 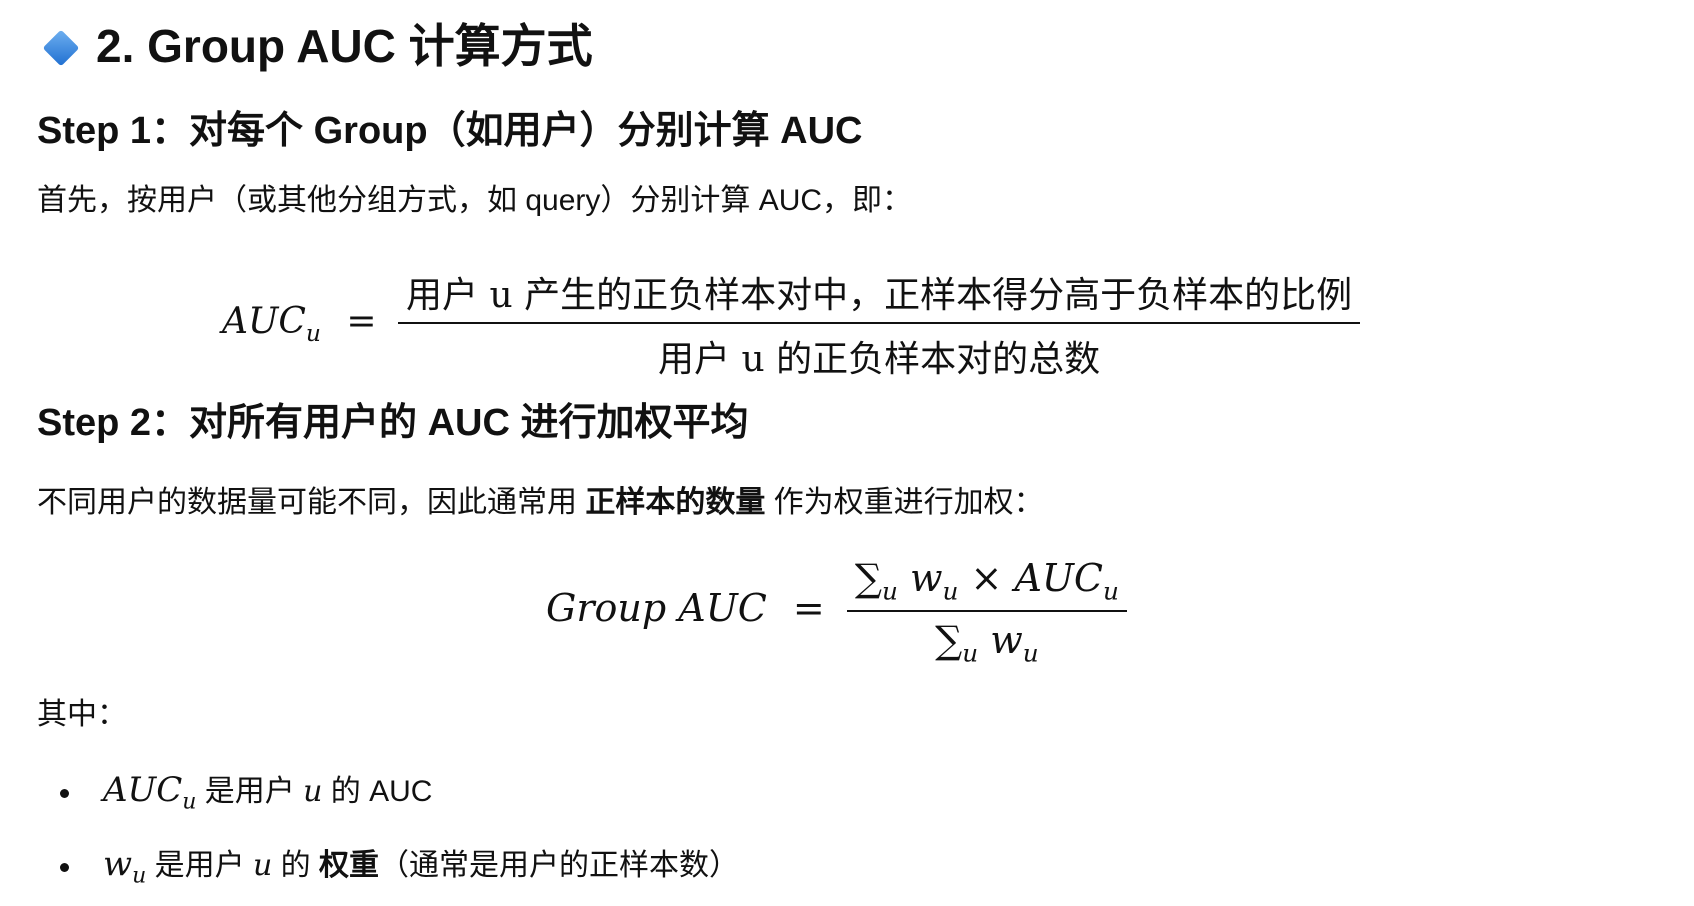 I want to click on formula2-weight: w, so click(x=926, y=578).